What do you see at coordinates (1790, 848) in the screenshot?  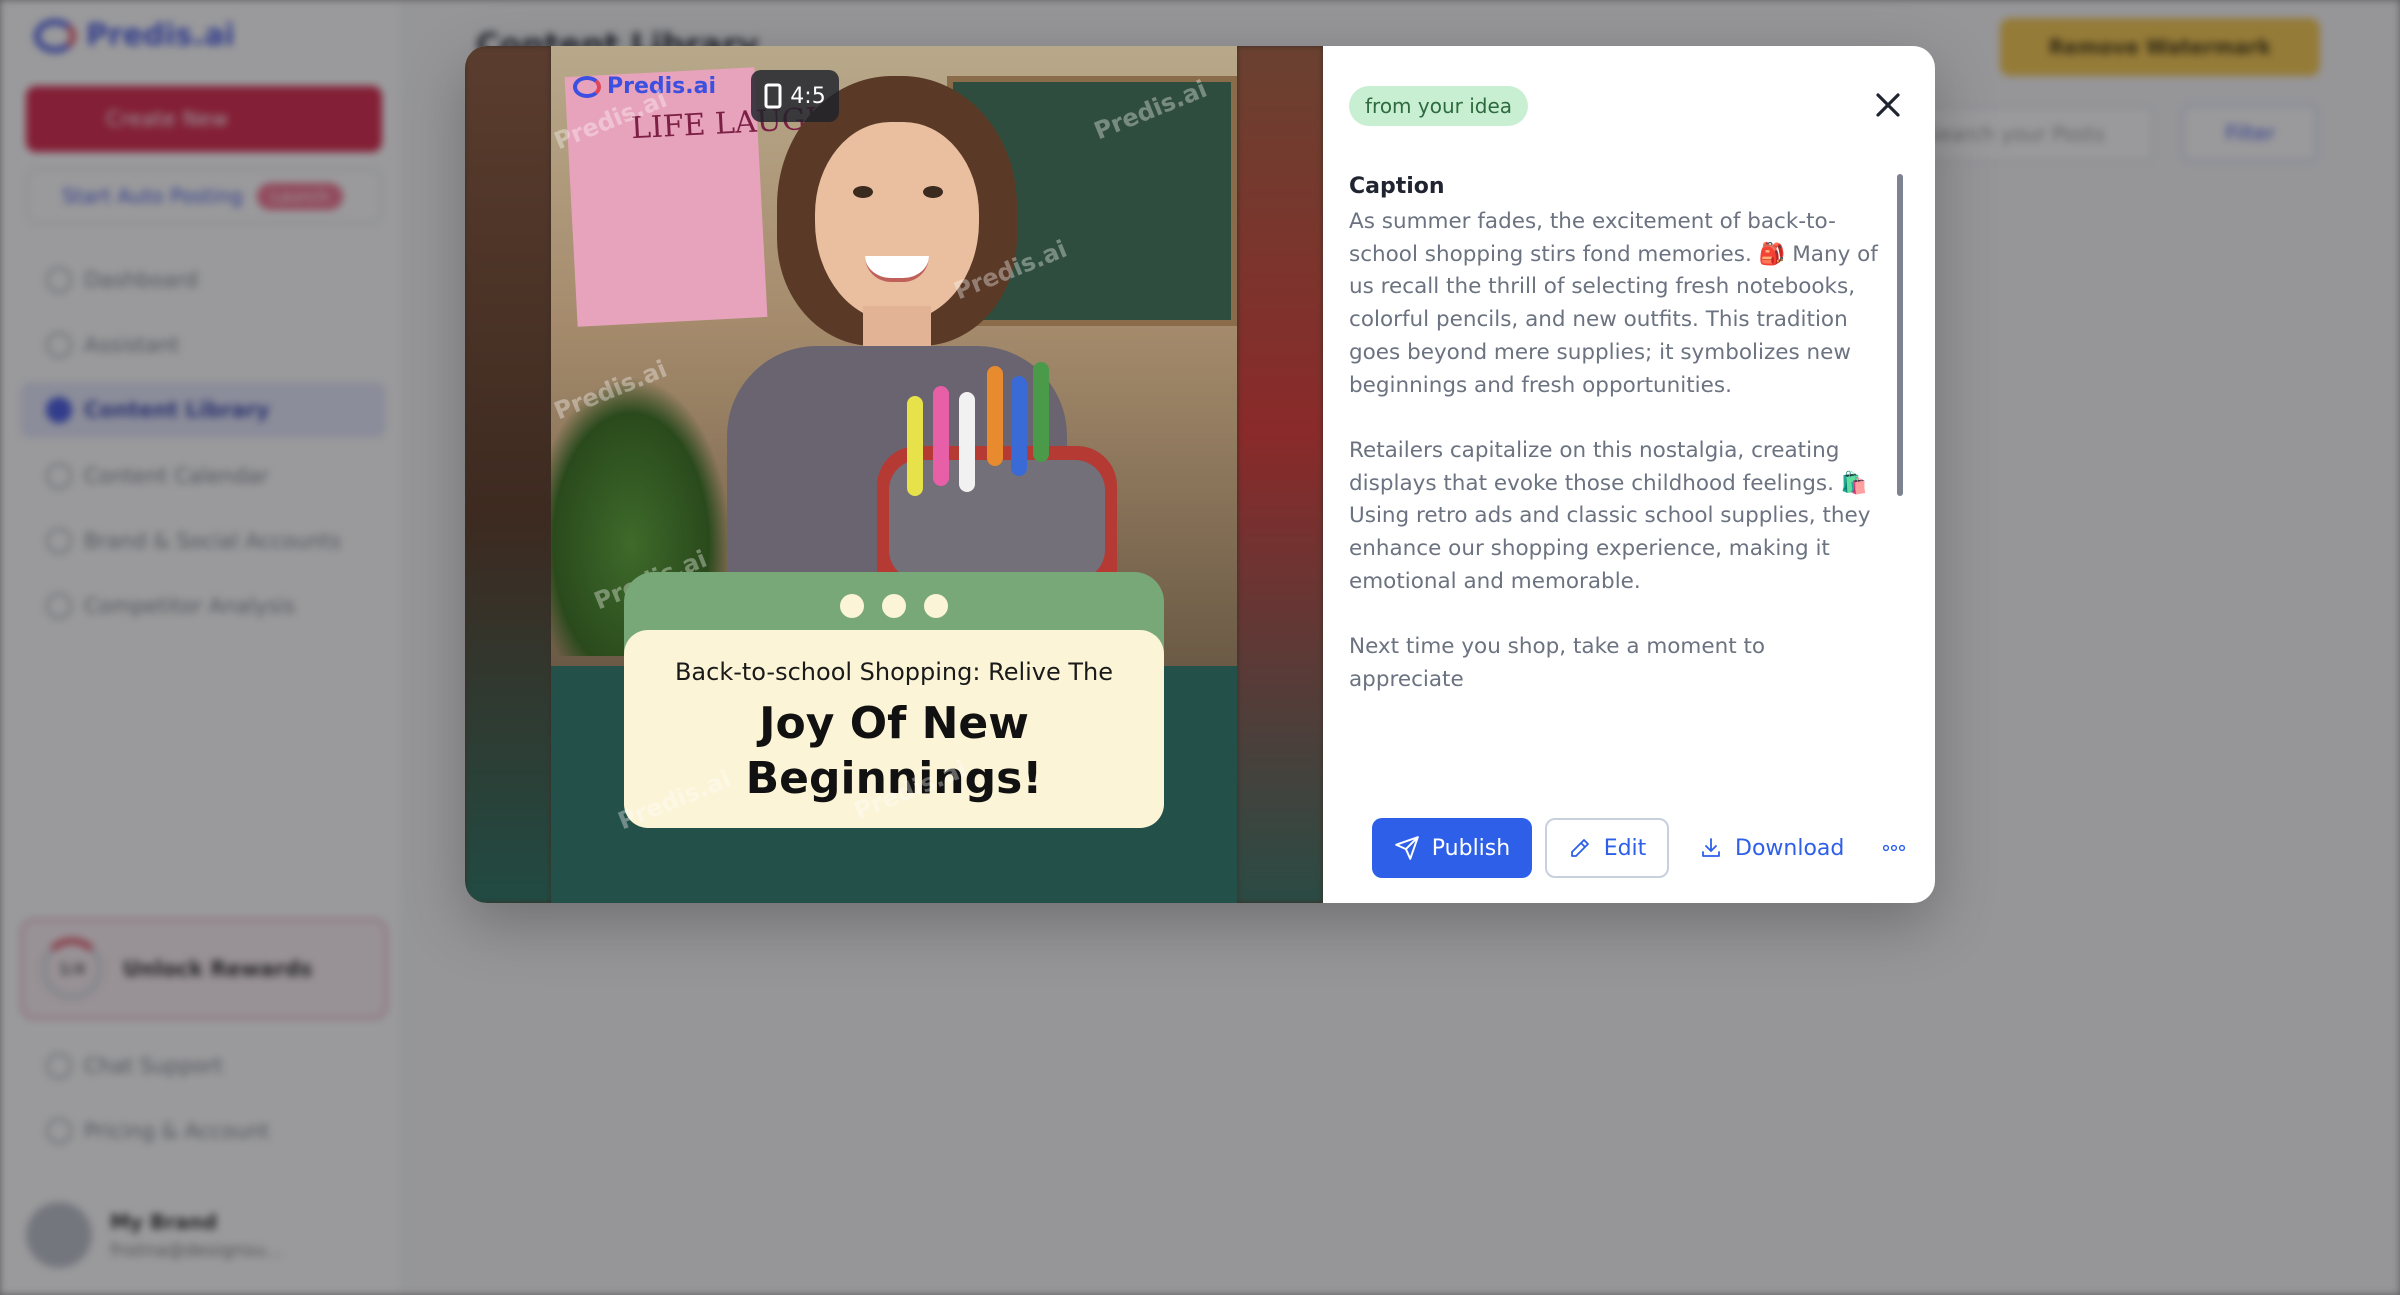 I see `download-label: Download` at bounding box center [1790, 848].